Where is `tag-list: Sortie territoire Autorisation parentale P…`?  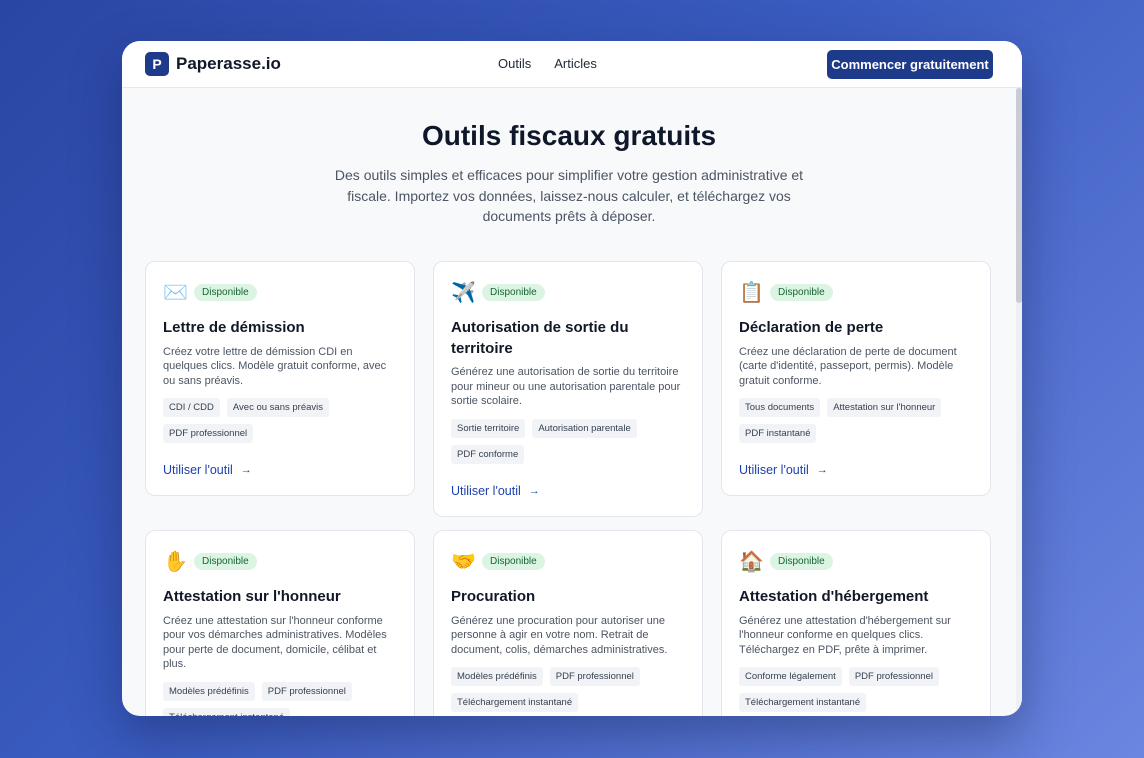
tag-list: Sortie territoire Autorisation parentale P… is located at coordinates (568, 444).